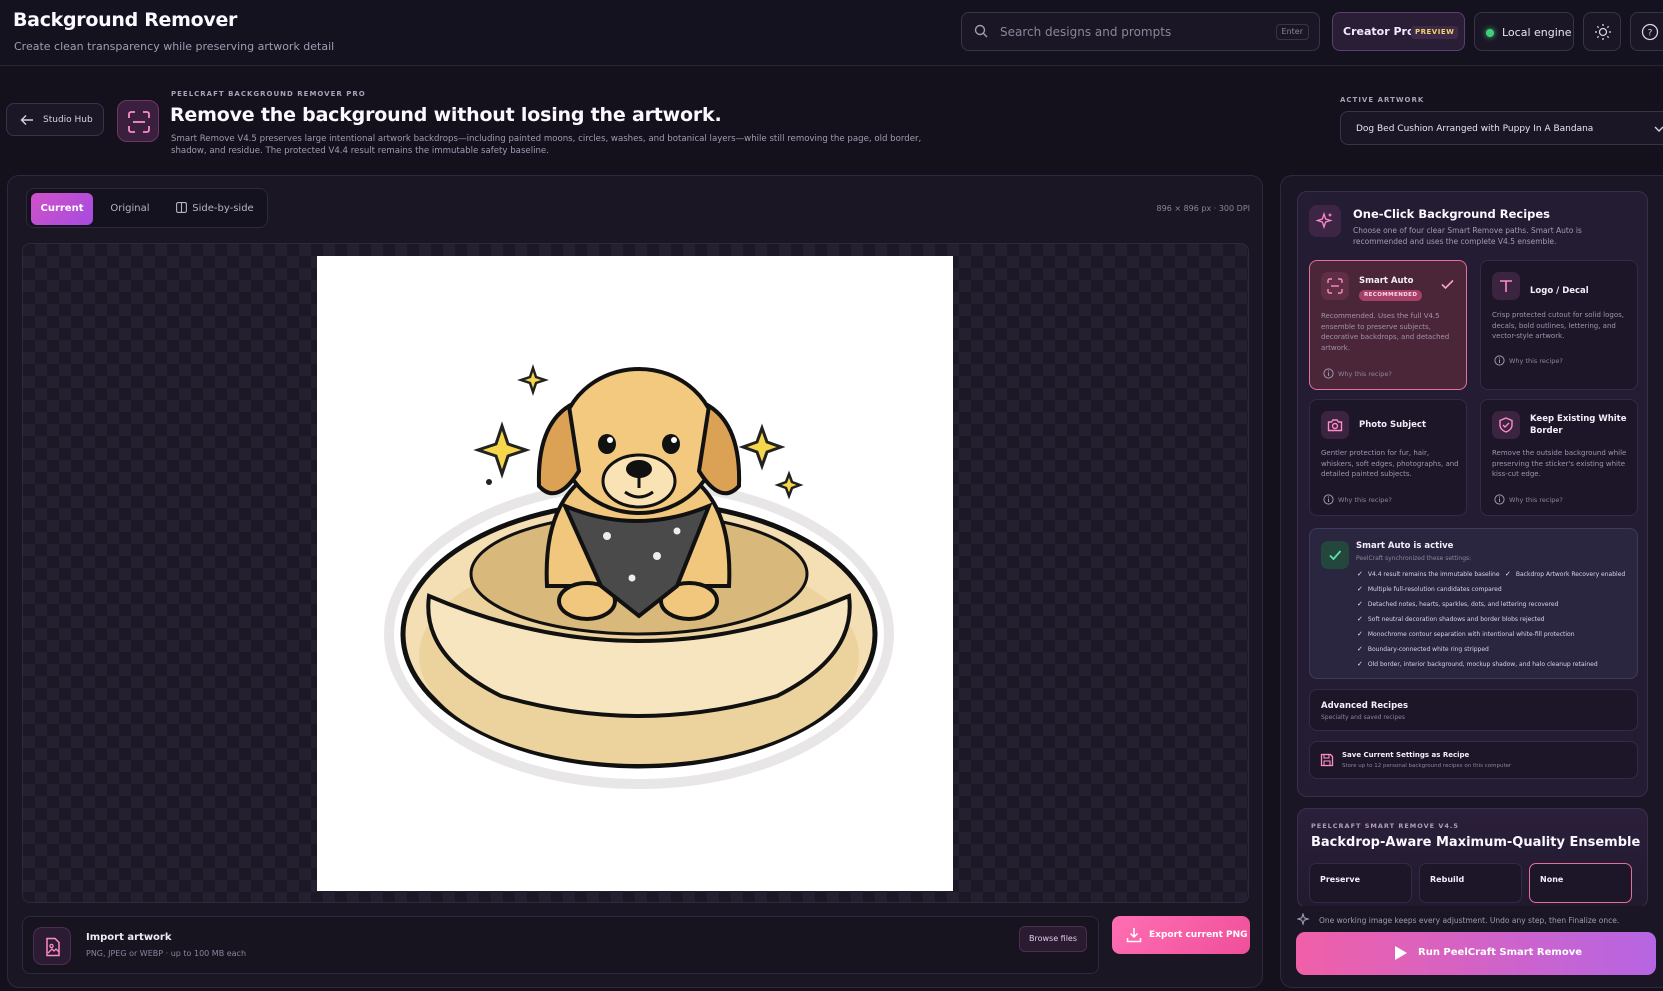 This screenshot has width=1663, height=991. Describe the element at coordinates (1393, 425) in the screenshot. I see `recipe-name: Photo Subject` at that location.